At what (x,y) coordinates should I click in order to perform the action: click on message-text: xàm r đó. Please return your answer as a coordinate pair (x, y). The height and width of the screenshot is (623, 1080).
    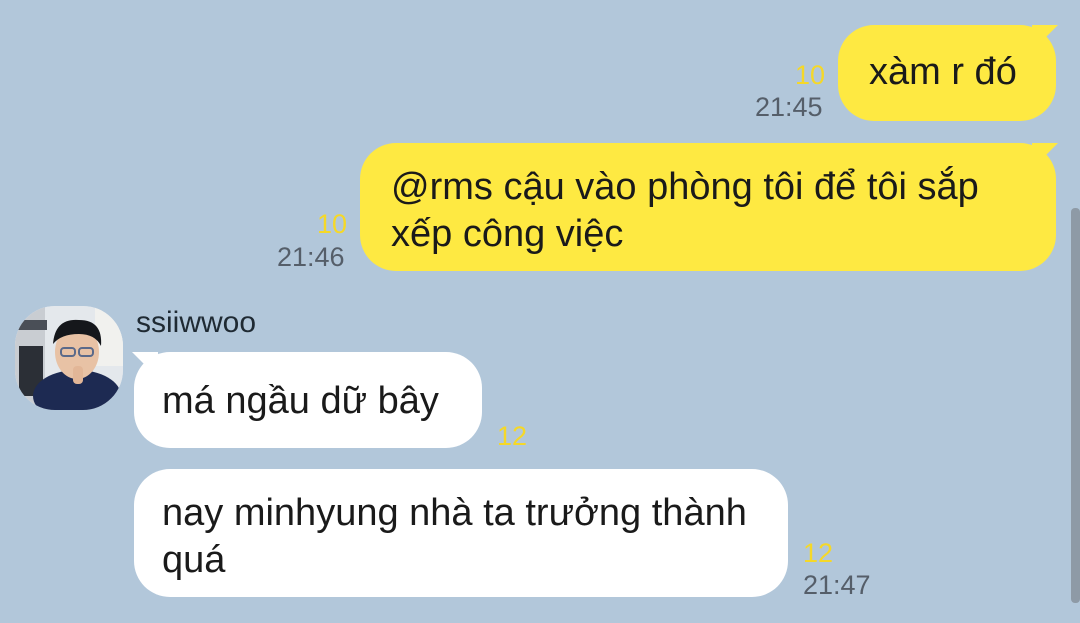
    Looking at the image, I should click on (943, 72).